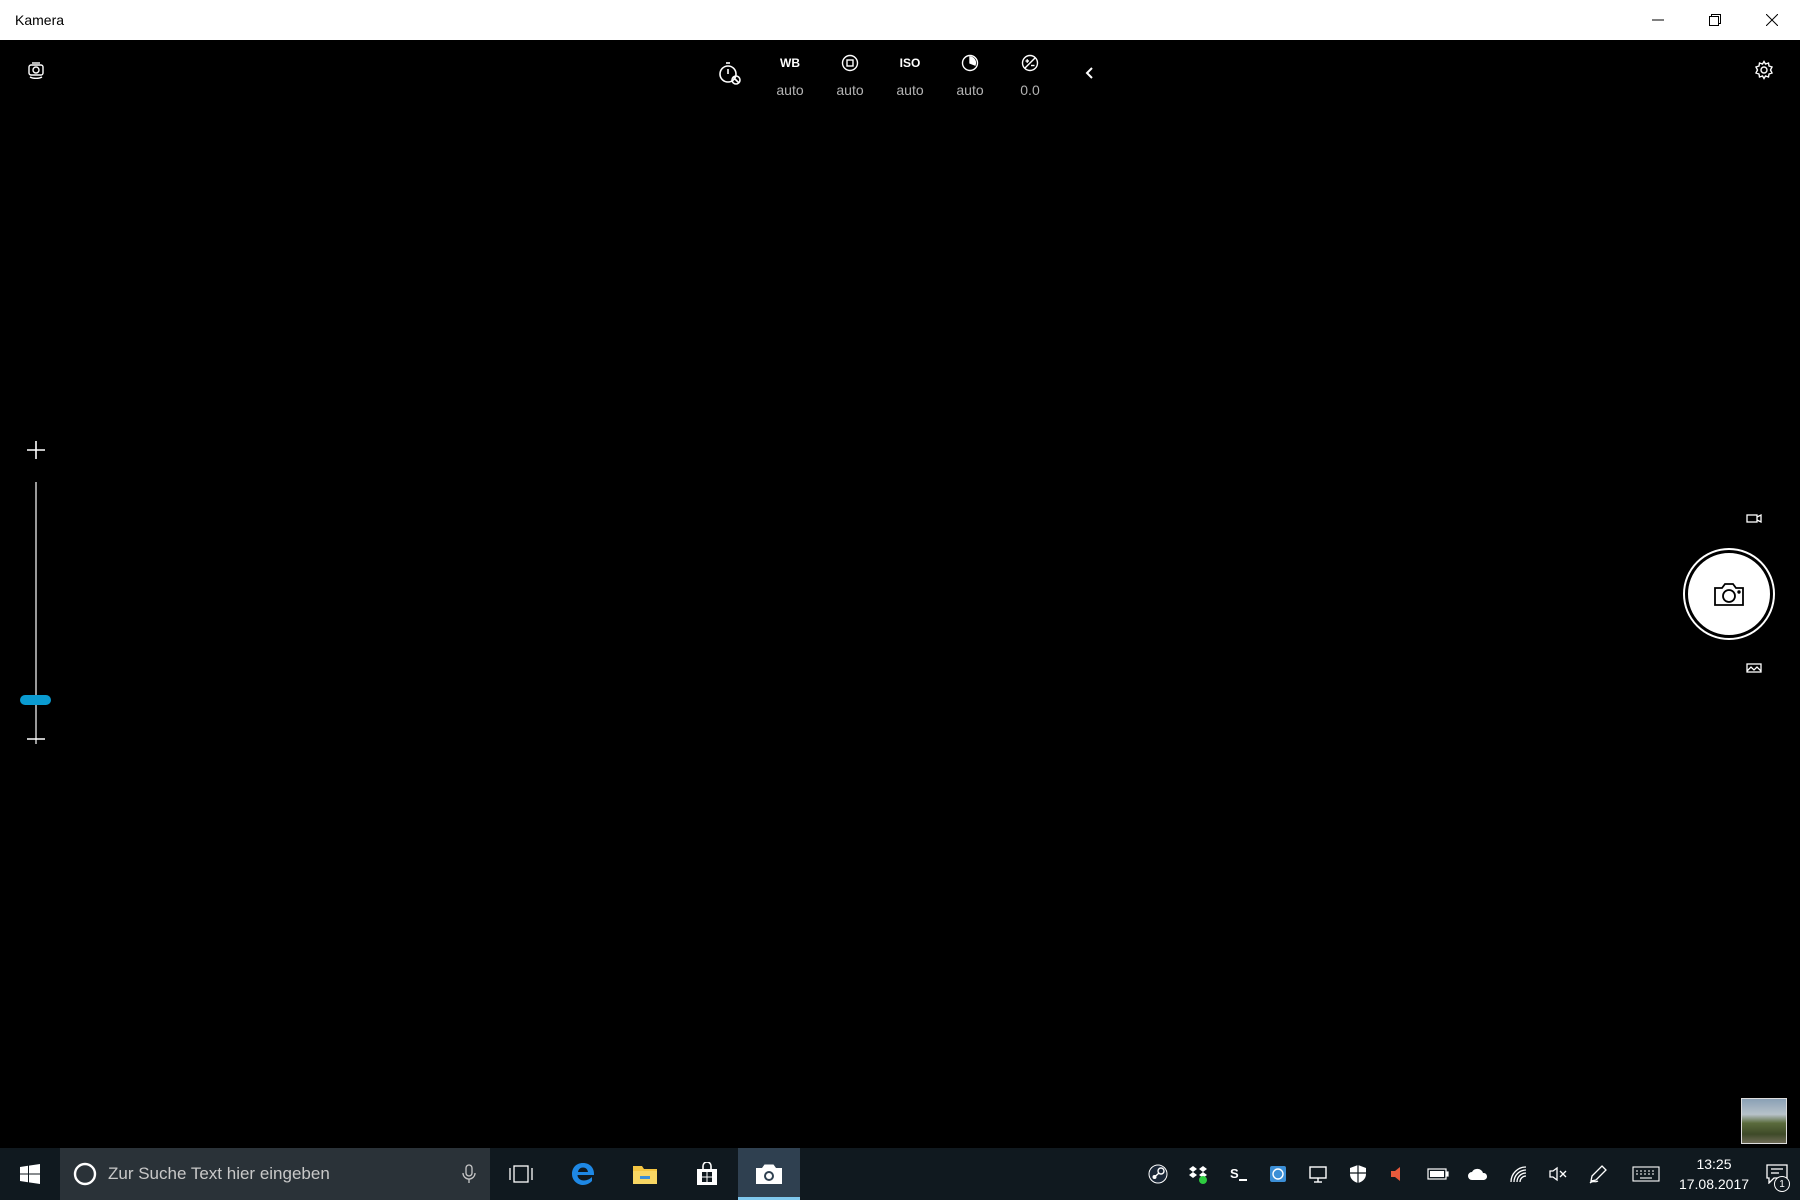  I want to click on zoom-slider-thumb, so click(35, 700).